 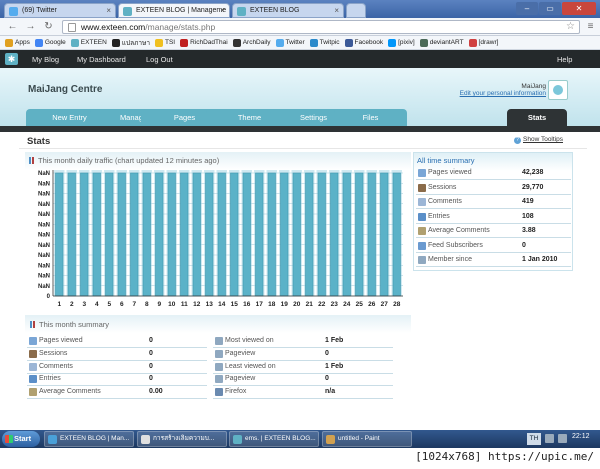 I want to click on summary-value: 1 Feb, so click(x=334, y=366).